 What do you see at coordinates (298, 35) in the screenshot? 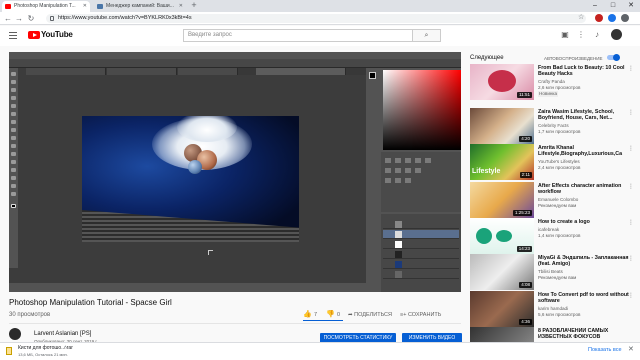
I see `search-input: Введите запрос` at bounding box center [298, 35].